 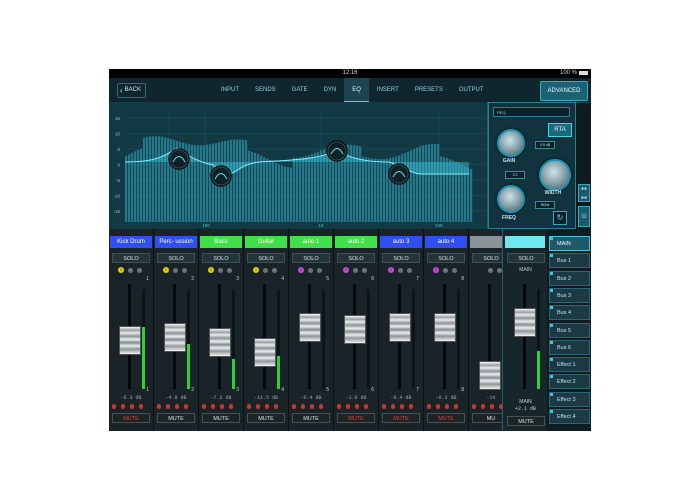 I want to click on bus-item-bus-3: Bus 3, so click(x=569, y=295).